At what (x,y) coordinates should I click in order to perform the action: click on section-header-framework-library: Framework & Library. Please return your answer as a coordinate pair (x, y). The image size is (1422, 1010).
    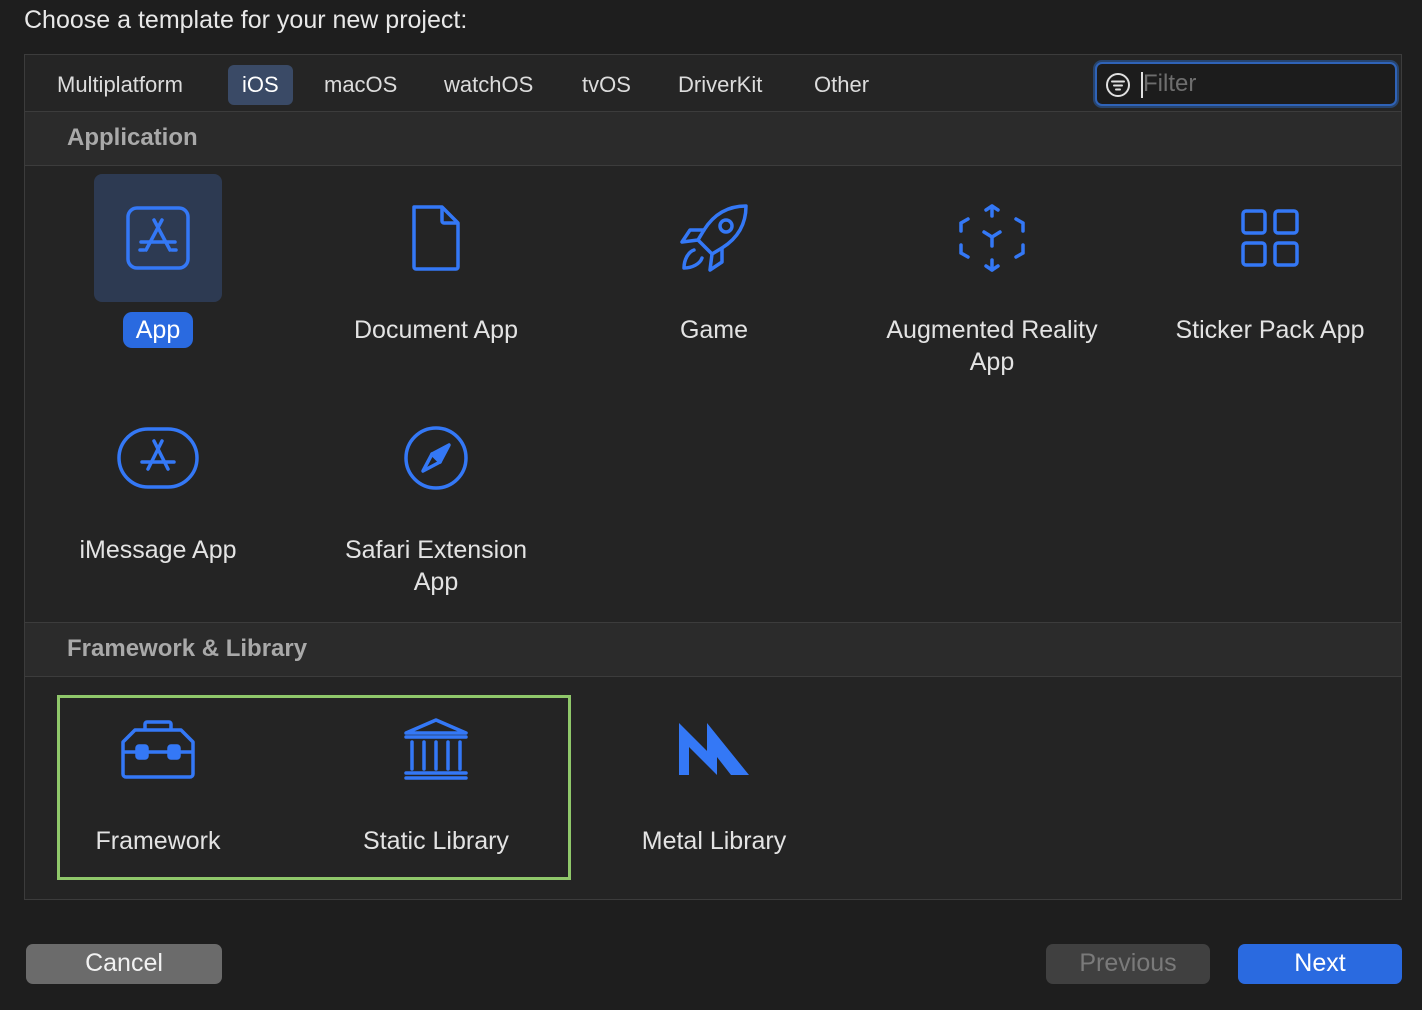
    Looking at the image, I should click on (713, 649).